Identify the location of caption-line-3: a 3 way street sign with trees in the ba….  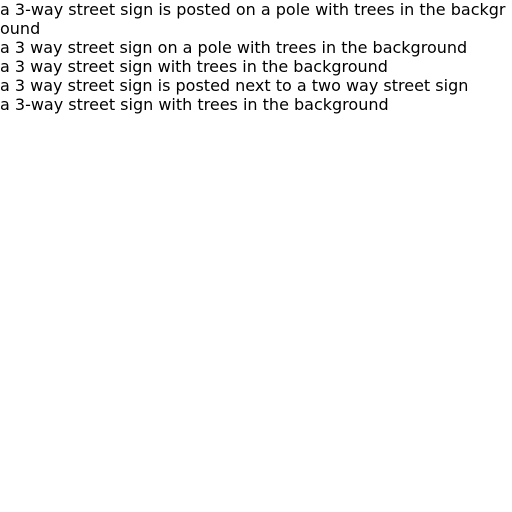
(194, 66).